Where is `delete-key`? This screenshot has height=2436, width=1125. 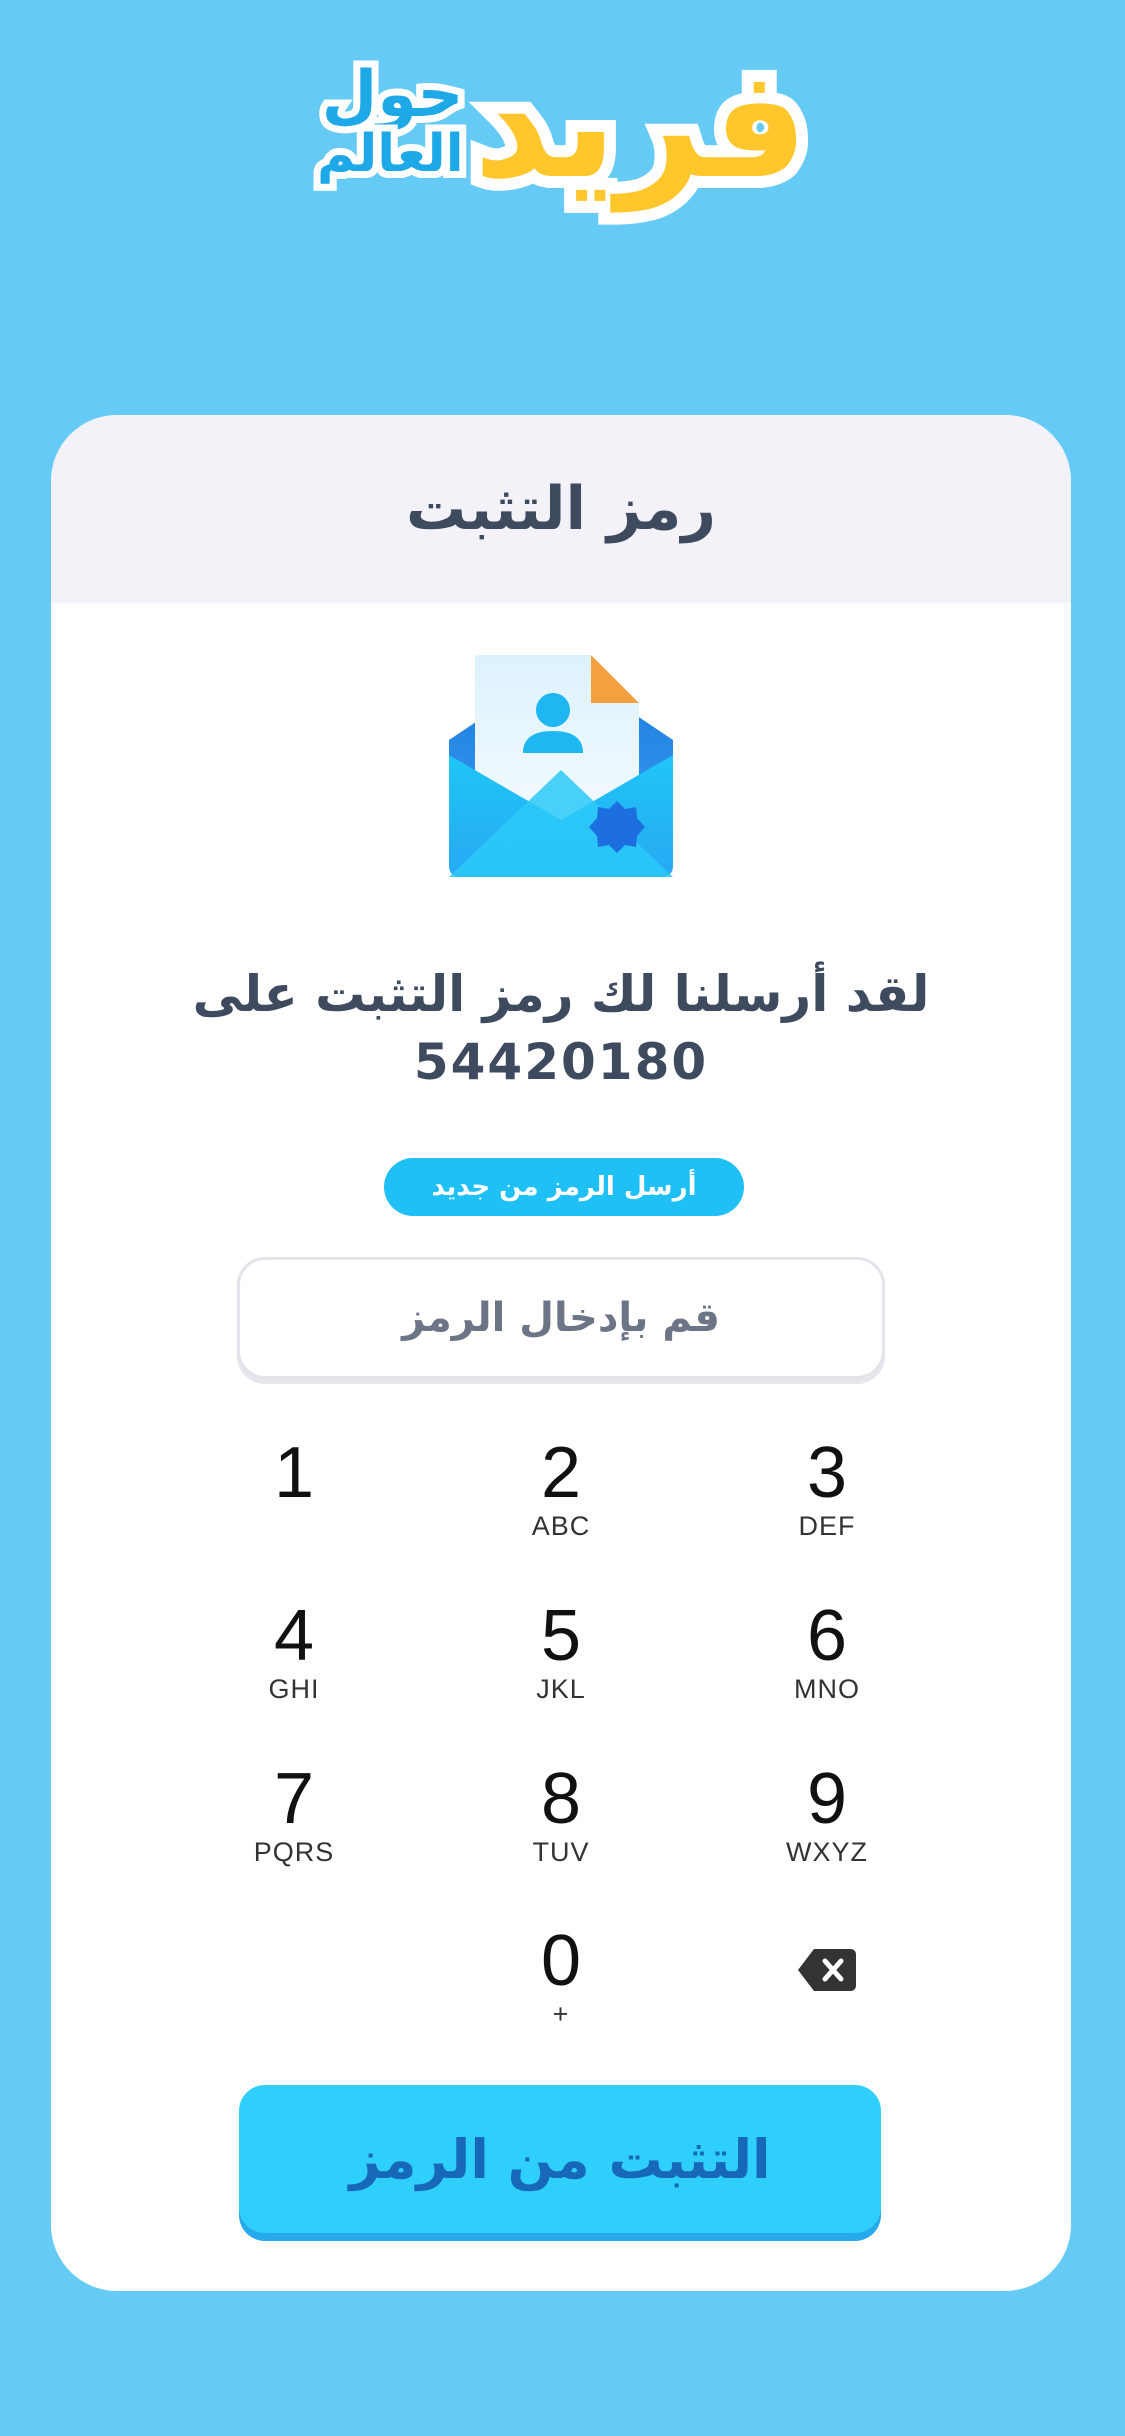
delete-key is located at coordinates (827, 1970).